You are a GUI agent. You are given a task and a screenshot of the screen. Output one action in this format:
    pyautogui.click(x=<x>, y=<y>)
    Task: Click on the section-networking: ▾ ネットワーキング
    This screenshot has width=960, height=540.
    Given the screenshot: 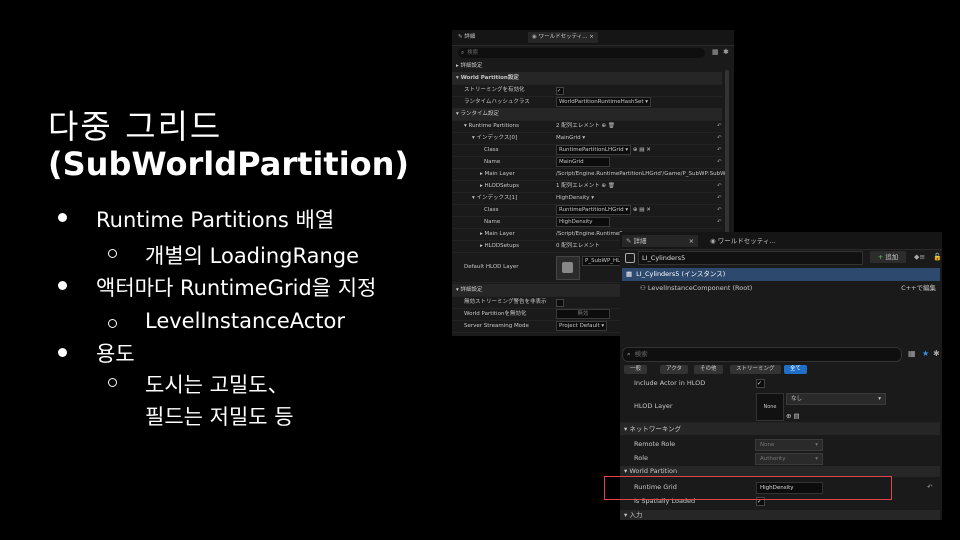 What is the action you would take?
    pyautogui.click(x=780, y=429)
    